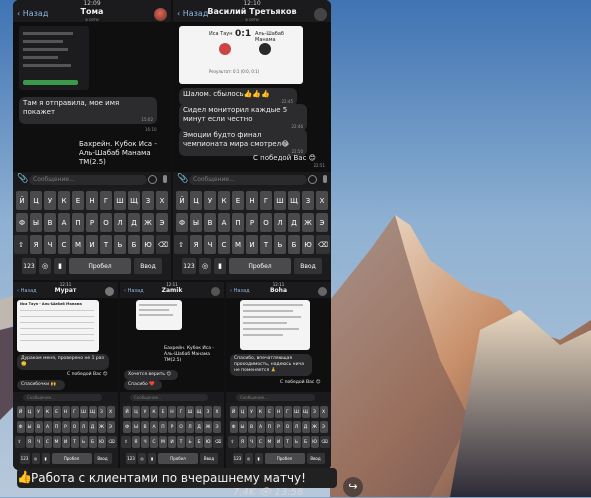 Image resolution: width=591 pixels, height=498 pixels. Describe the element at coordinates (64, 200) in the screenshot. I see `keyboard-key: К` at that location.